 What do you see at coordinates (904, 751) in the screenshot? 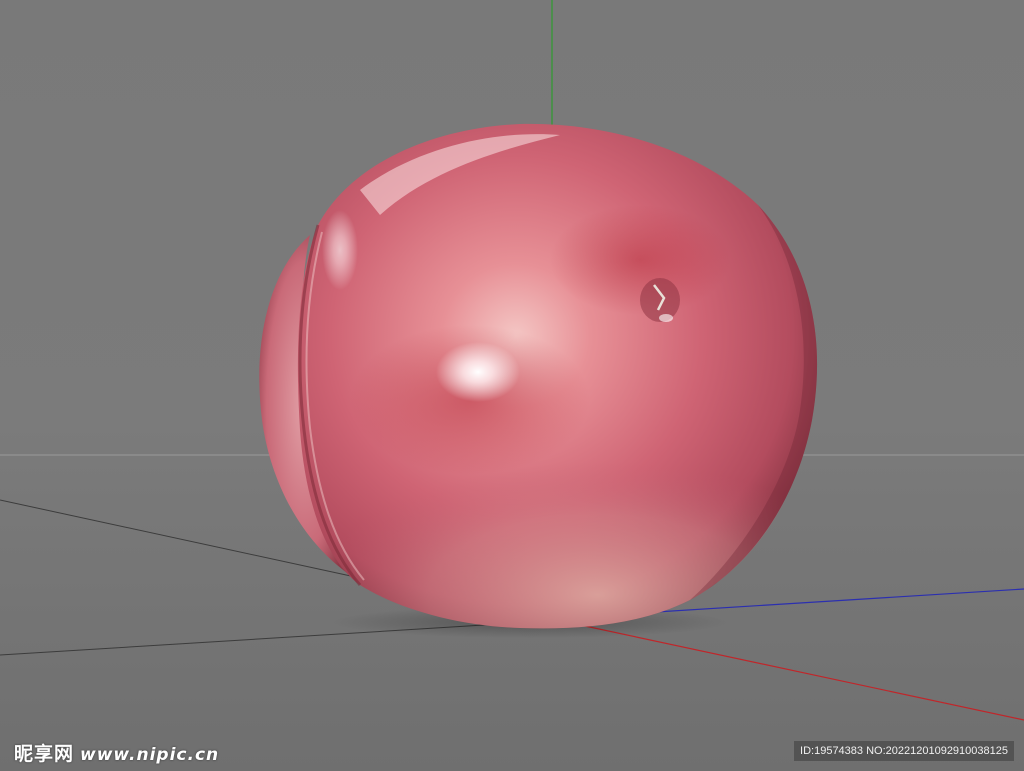
I see `image-id-label: ID:19574383 NO:20221201092910038125` at bounding box center [904, 751].